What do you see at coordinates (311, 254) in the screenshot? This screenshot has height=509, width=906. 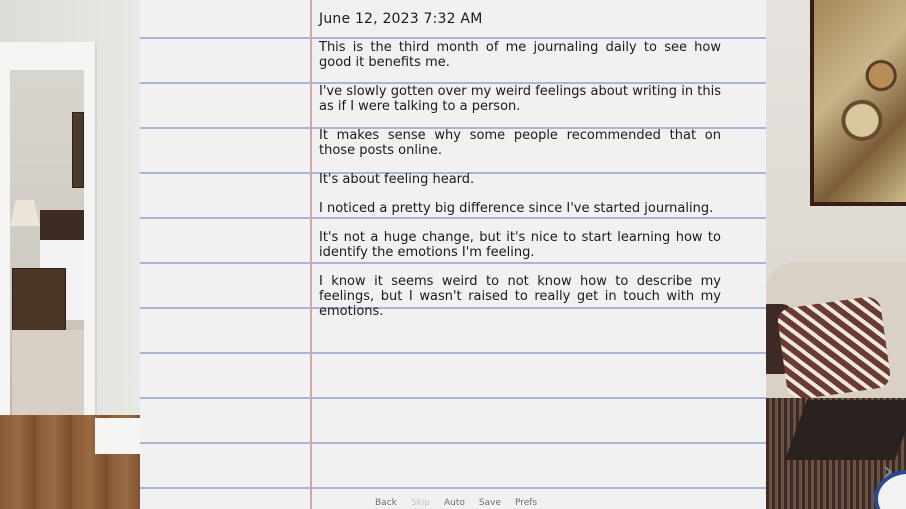 I see `margin-line` at bounding box center [311, 254].